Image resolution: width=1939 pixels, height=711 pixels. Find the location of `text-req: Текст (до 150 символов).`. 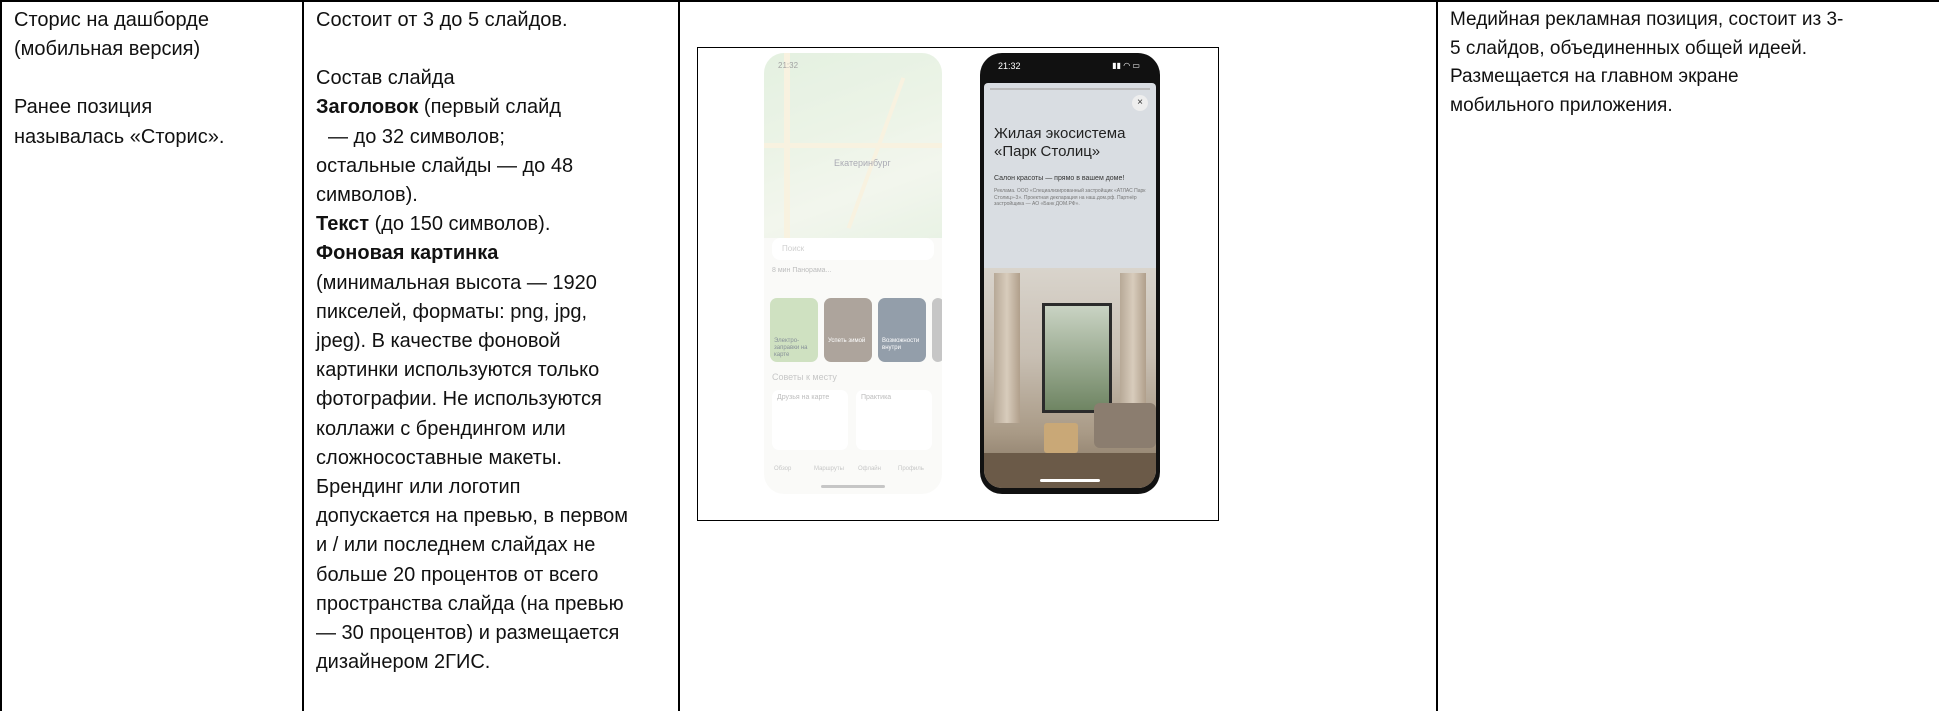

text-req: Текст (до 150 символов). is located at coordinates (493, 224).